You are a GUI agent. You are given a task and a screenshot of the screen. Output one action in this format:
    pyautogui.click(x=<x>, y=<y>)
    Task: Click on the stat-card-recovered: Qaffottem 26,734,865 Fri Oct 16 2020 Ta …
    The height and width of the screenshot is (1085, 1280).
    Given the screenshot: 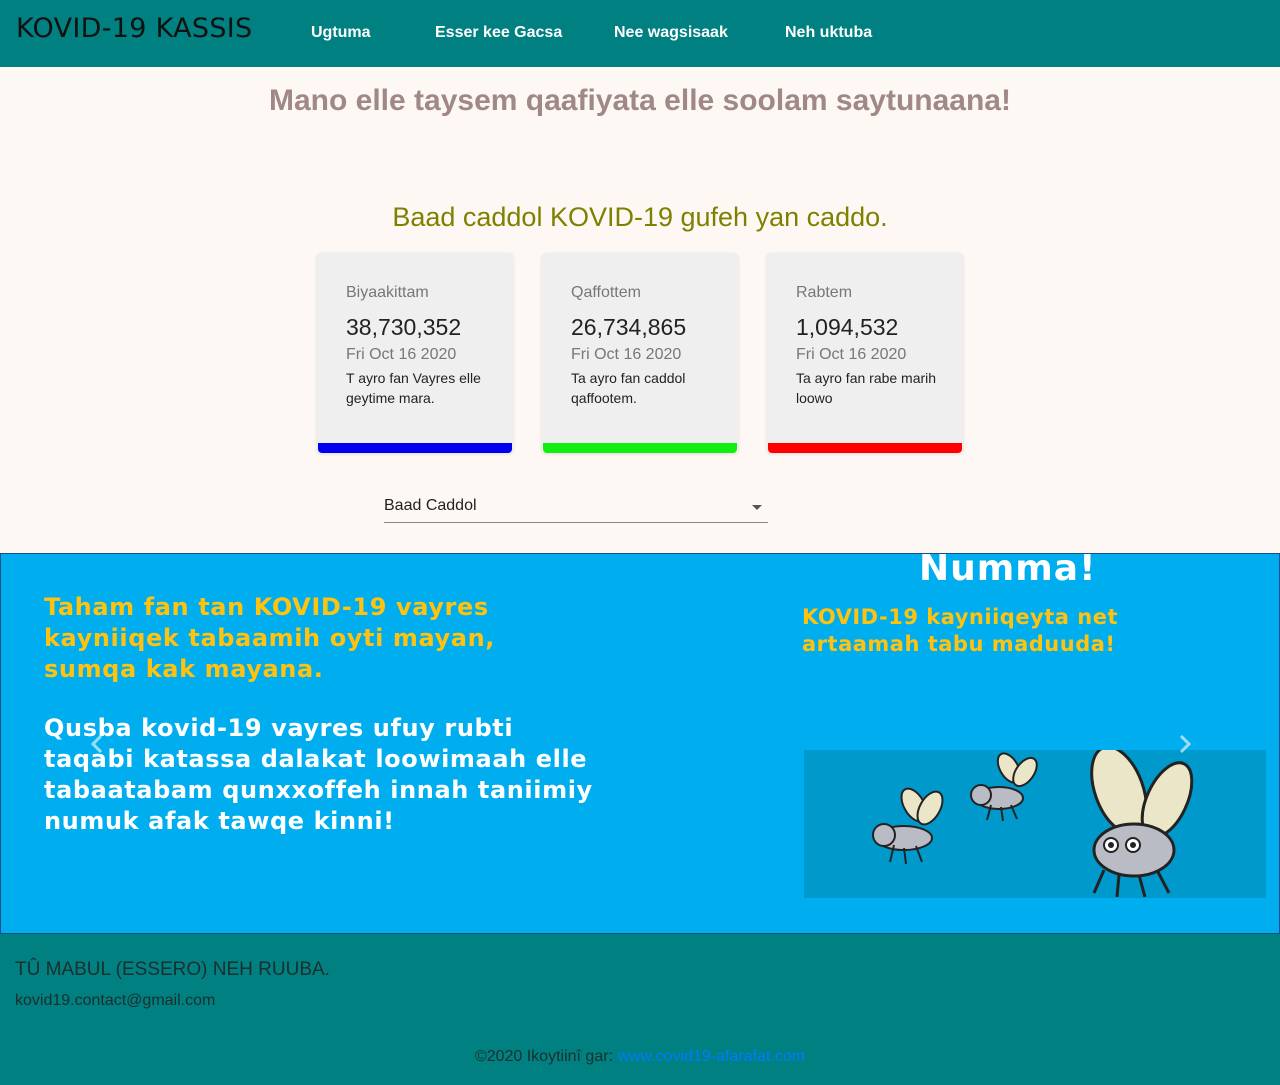 What is the action you would take?
    pyautogui.click(x=640, y=353)
    